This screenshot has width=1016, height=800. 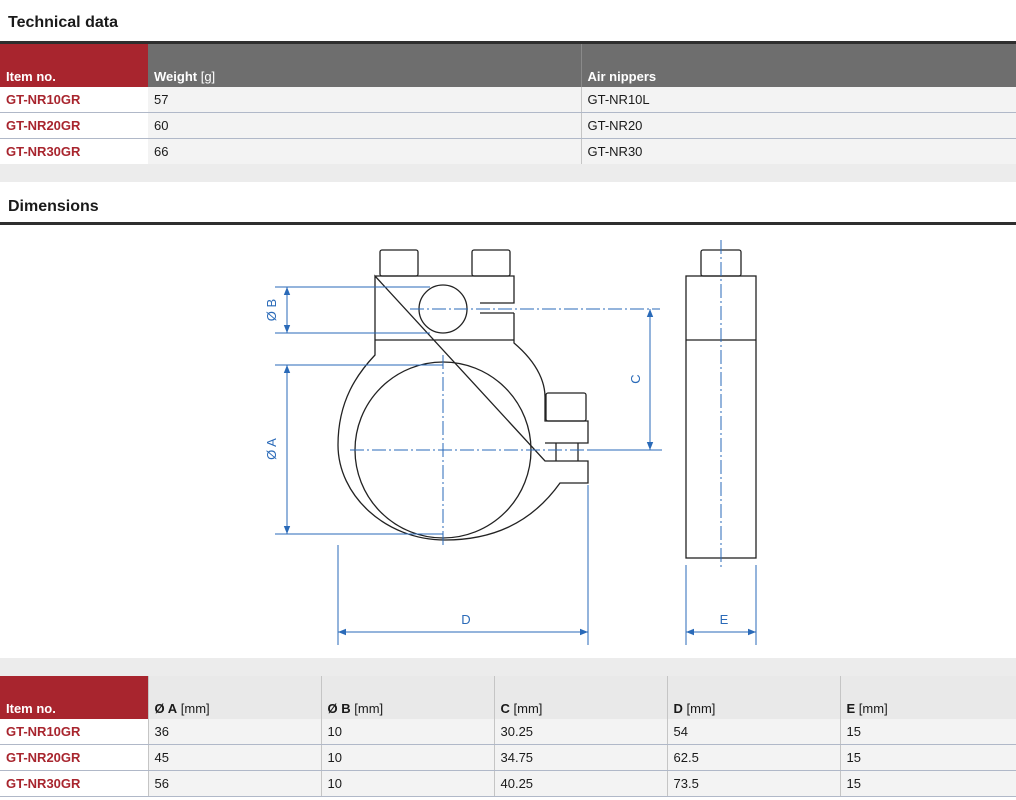 I want to click on c-cell: 30.25, so click(x=580, y=732).